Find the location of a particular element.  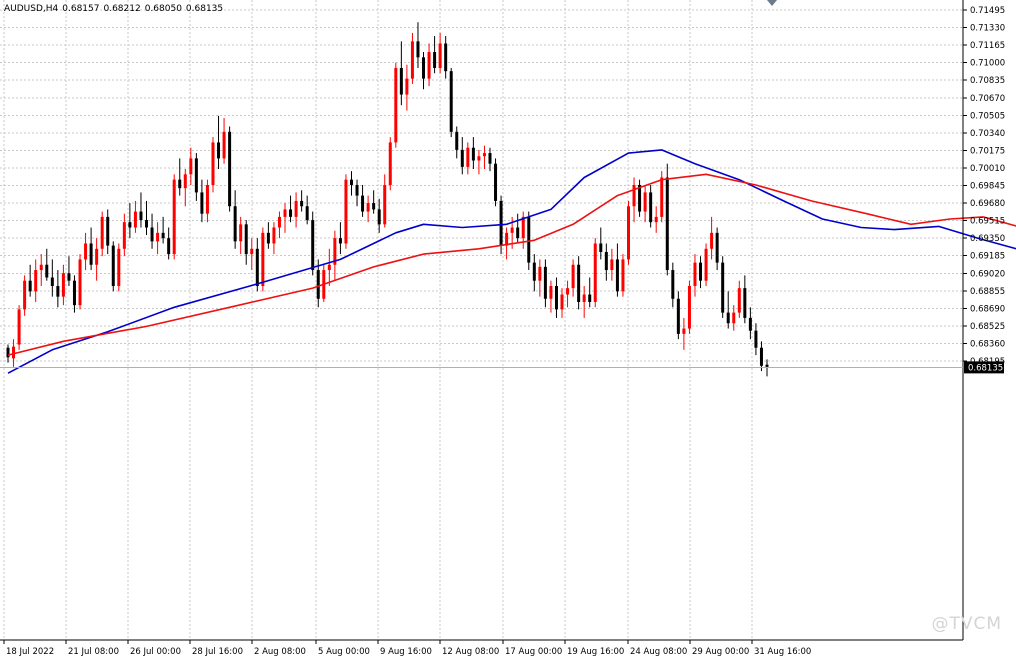

y-tick-label: 0.71165 is located at coordinates (987, 46).